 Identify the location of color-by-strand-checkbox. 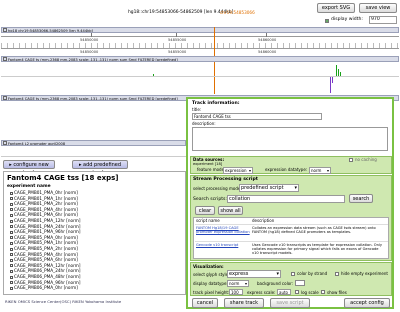
(293, 274).